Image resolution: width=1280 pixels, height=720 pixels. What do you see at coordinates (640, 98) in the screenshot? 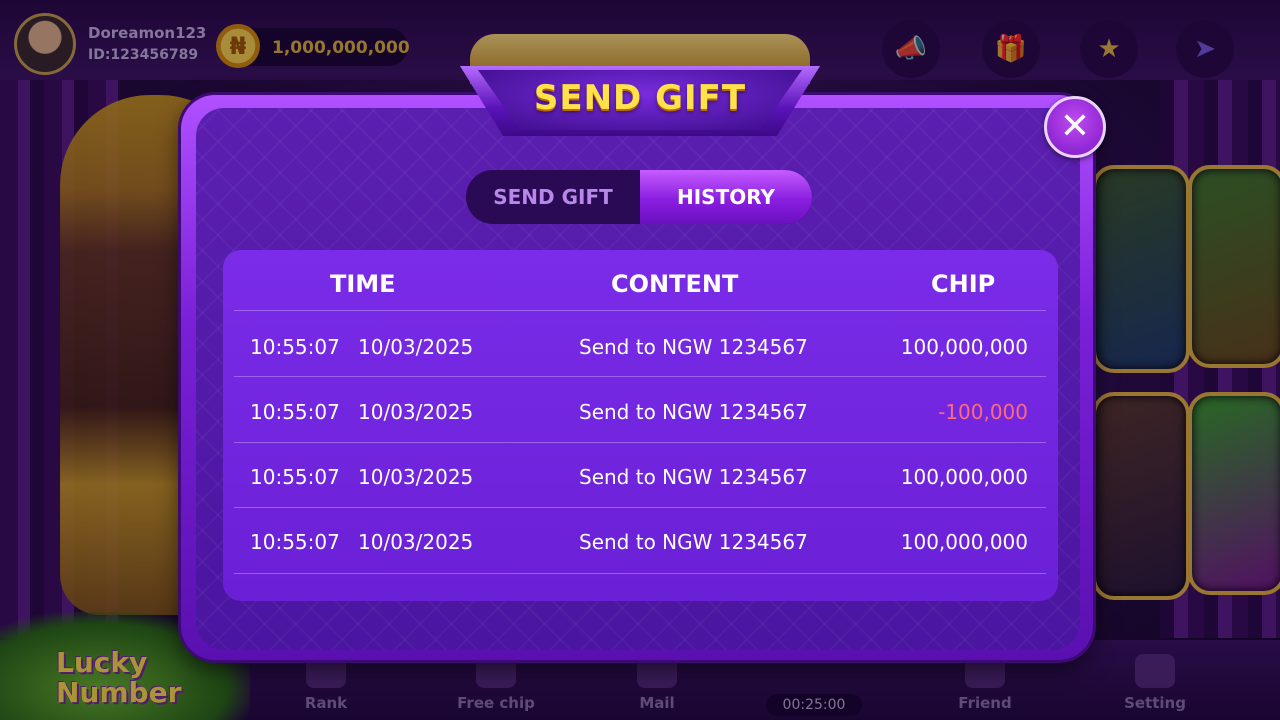
I see `modal-title: SEND GIFT` at bounding box center [640, 98].